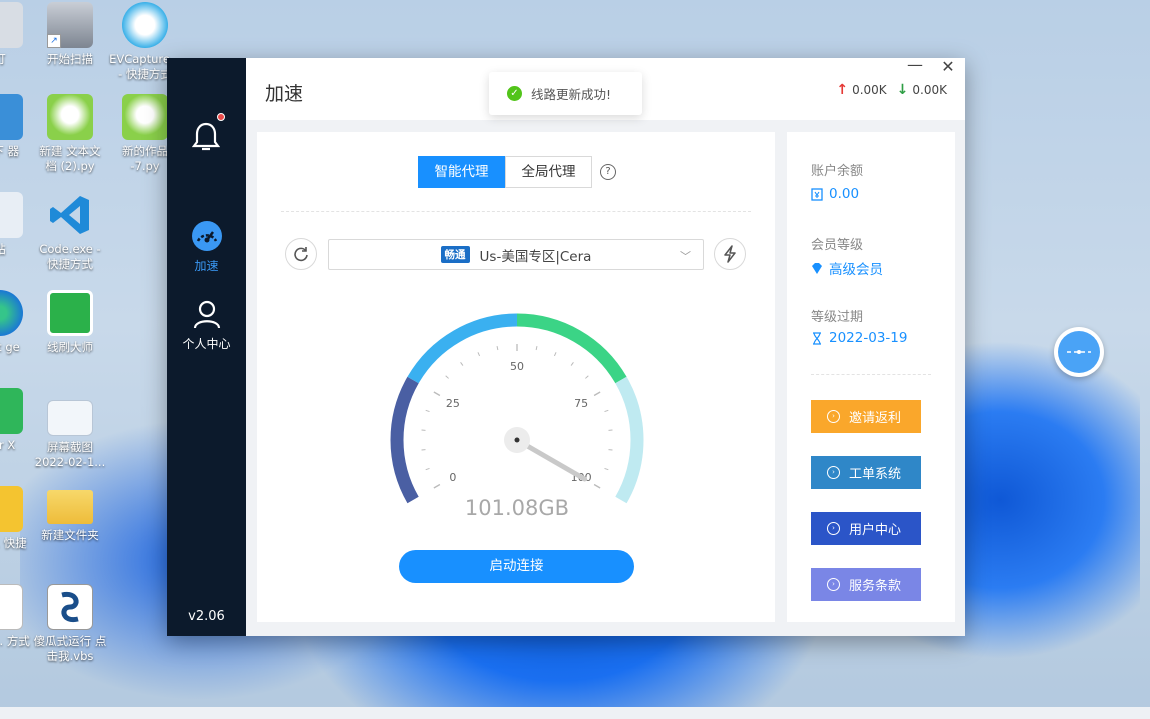  Describe the element at coordinates (516, 254) in the screenshot. I see `line-select: 畅通 Us-美国专区|Cera ﹀` at that location.